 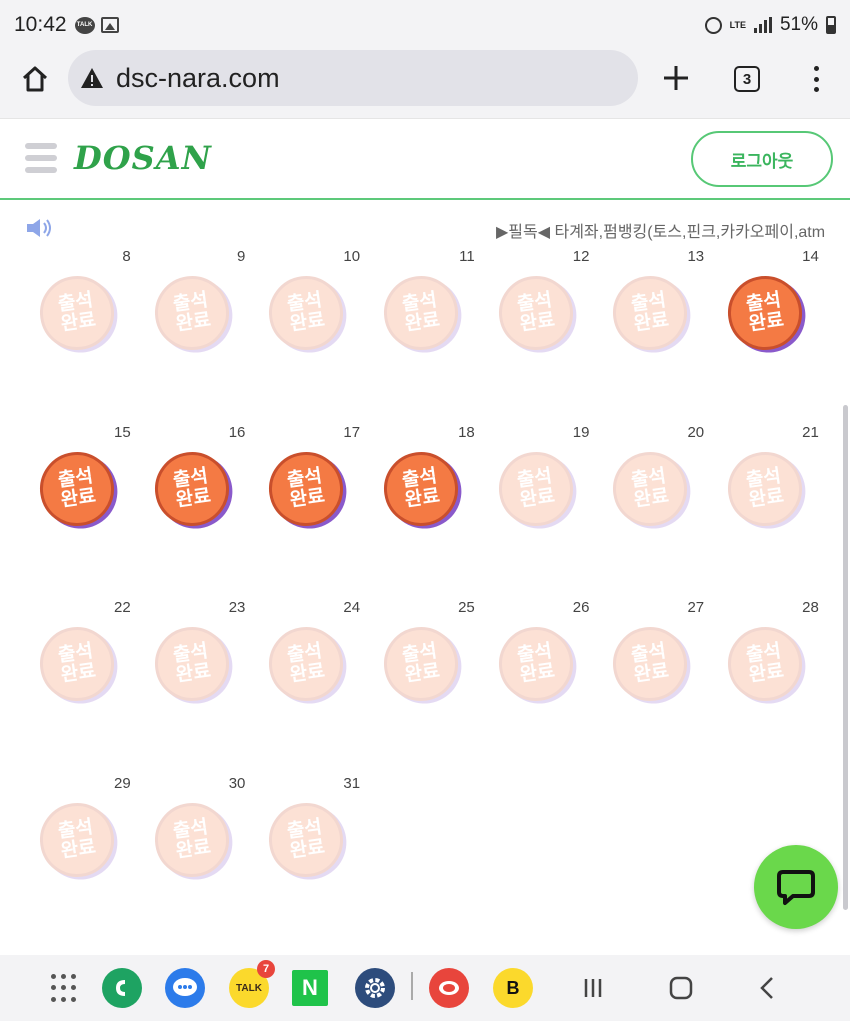 I want to click on red-app-icon, so click(x=449, y=988).